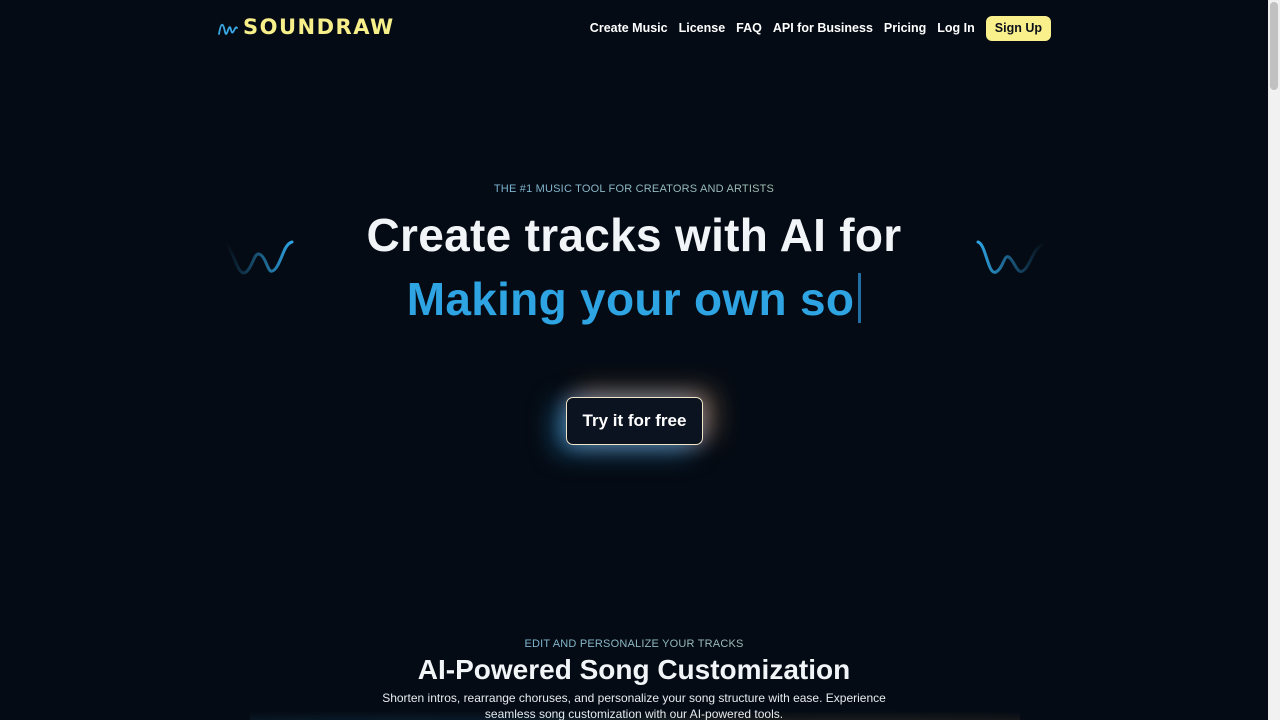 Image resolution: width=1280 pixels, height=720 pixels. Describe the element at coordinates (629, 28) in the screenshot. I see `nav-create-music: Create Music` at that location.